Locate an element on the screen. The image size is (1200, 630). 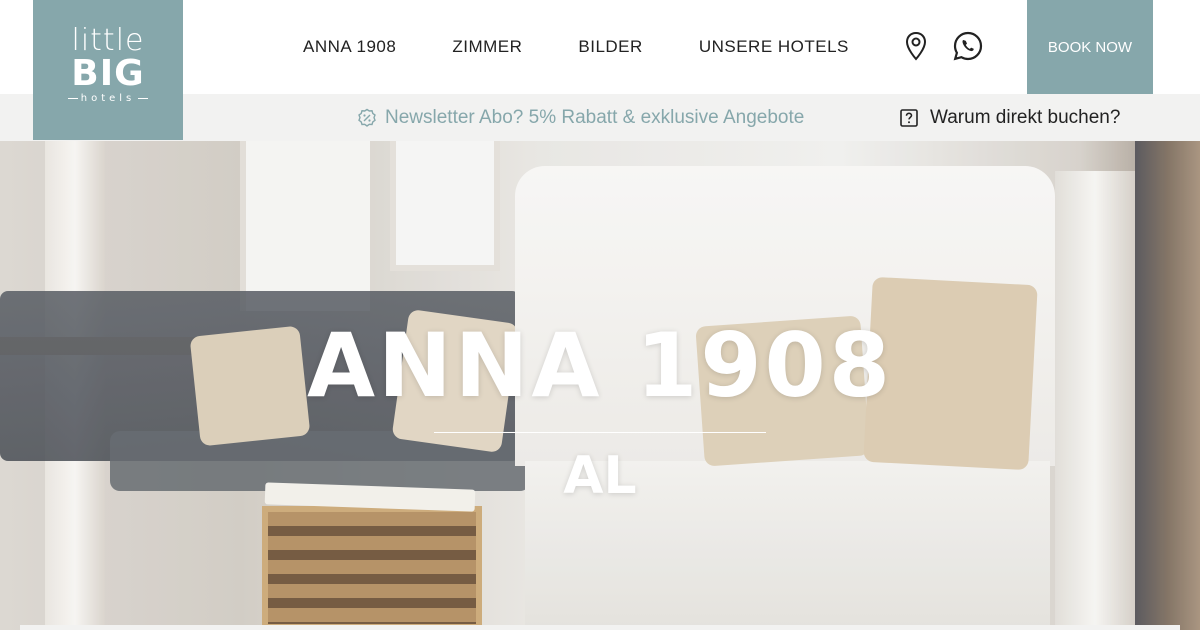
why-direct-text: Warum direkt buchen? is located at coordinates (1025, 117).